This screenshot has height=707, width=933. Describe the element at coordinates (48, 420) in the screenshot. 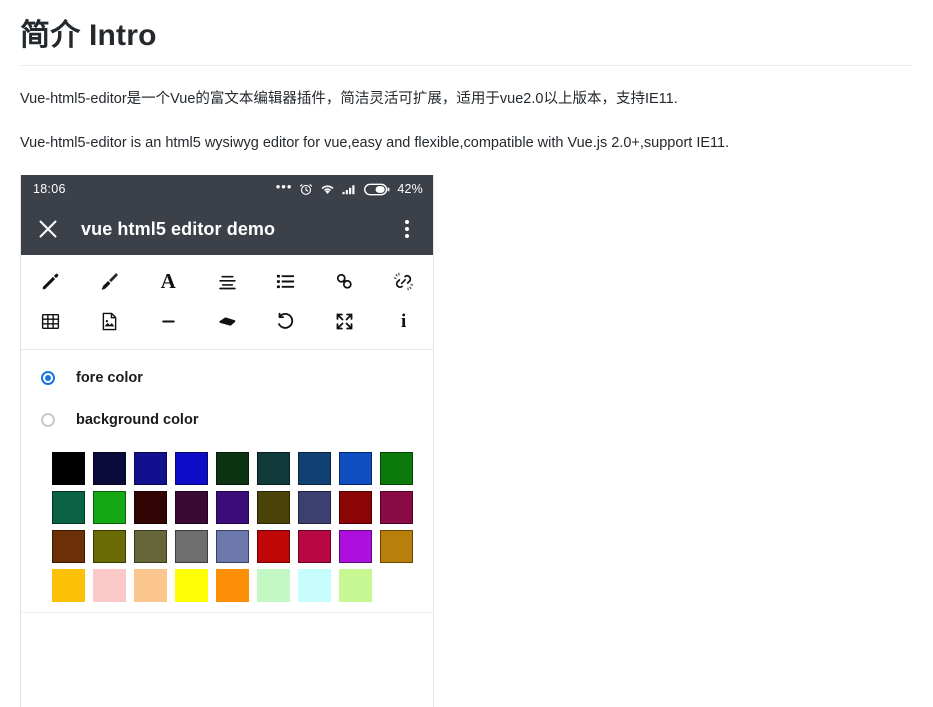

I see `radio-mark-background-color` at that location.